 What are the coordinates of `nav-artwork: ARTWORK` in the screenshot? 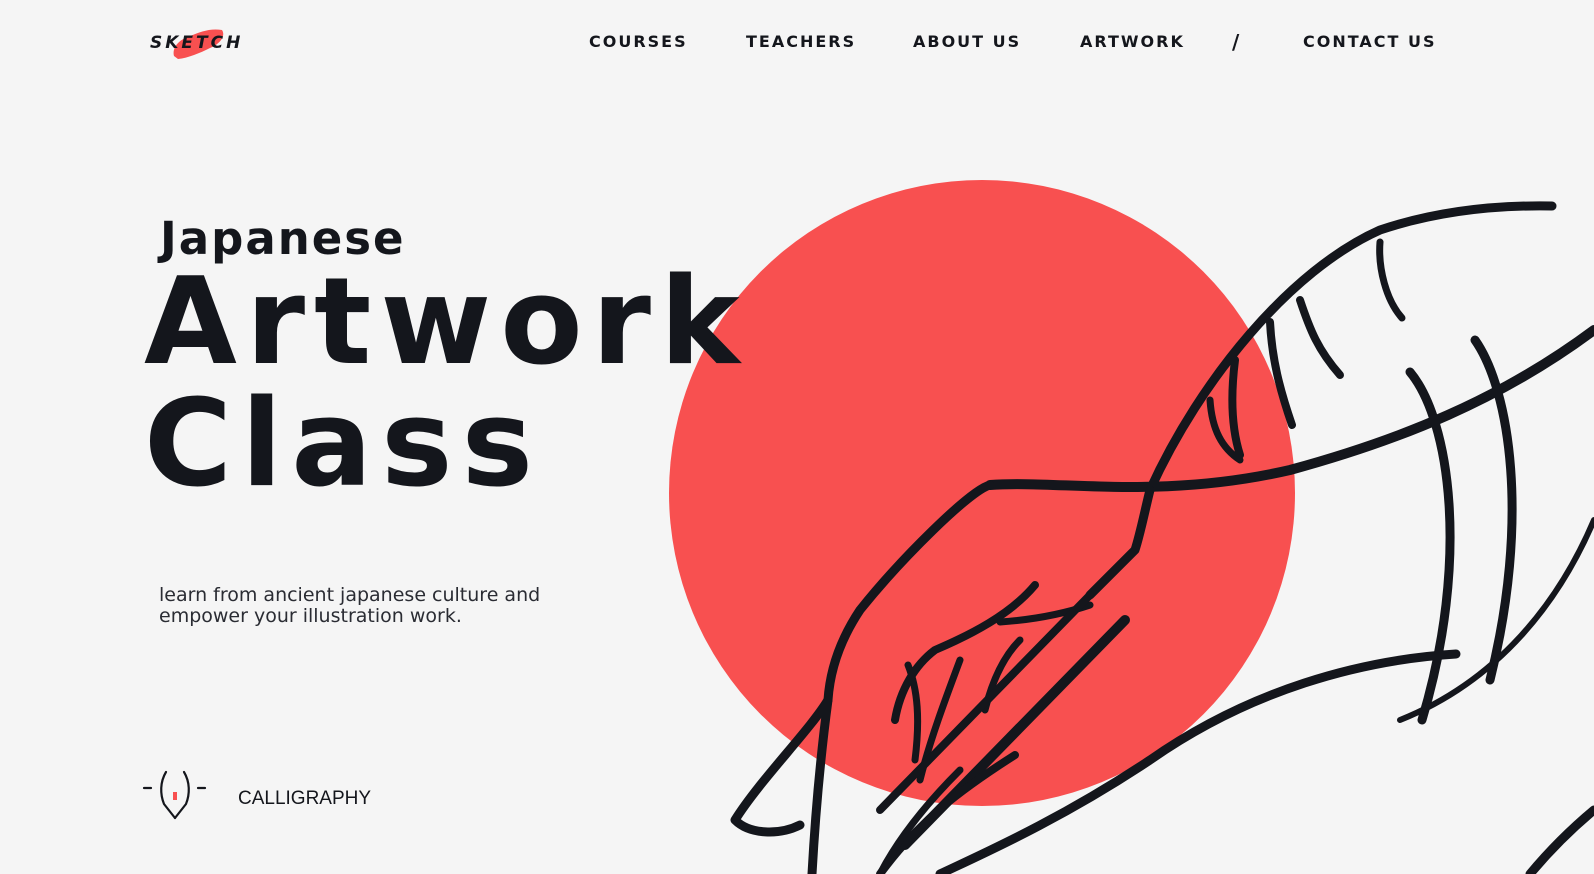 It's located at (1132, 42).